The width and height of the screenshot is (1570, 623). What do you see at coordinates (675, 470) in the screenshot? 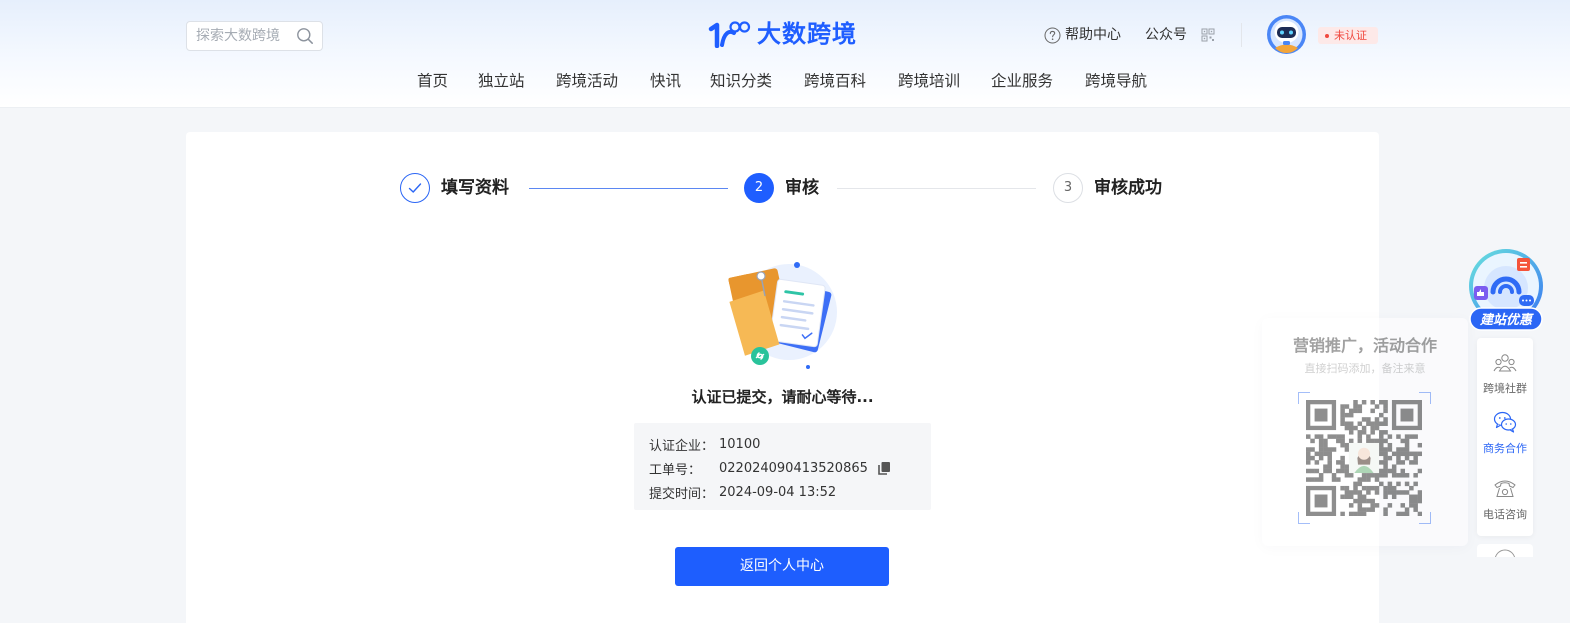
I see `info-label: 工单号：` at bounding box center [675, 470].